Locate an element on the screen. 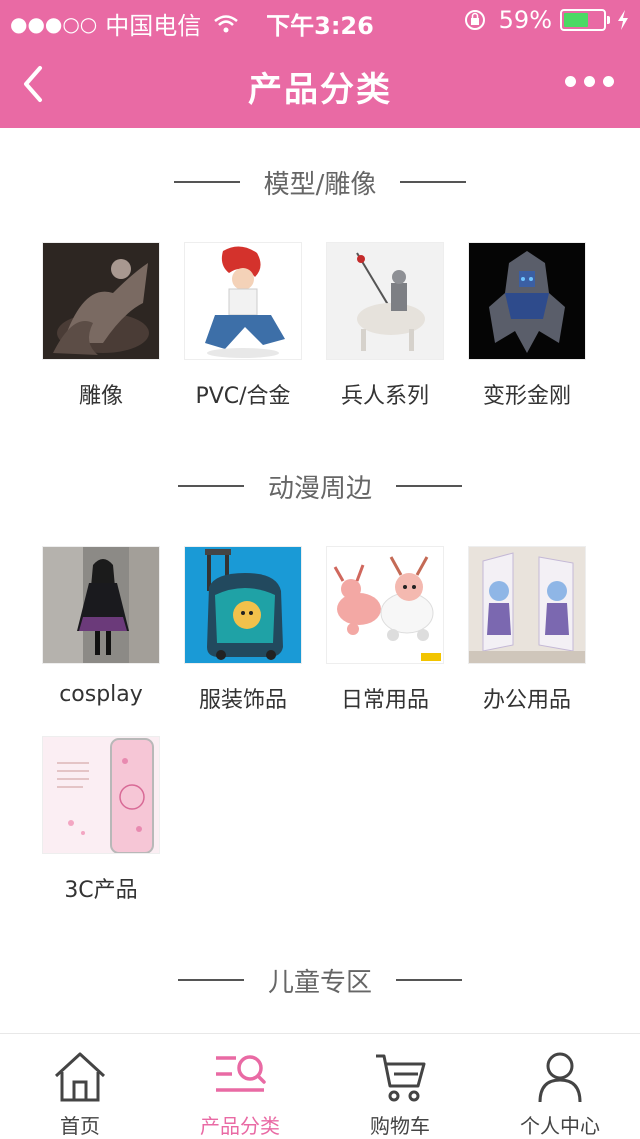  section-header-models: 模型/雕像 is located at coordinates (320, 182).